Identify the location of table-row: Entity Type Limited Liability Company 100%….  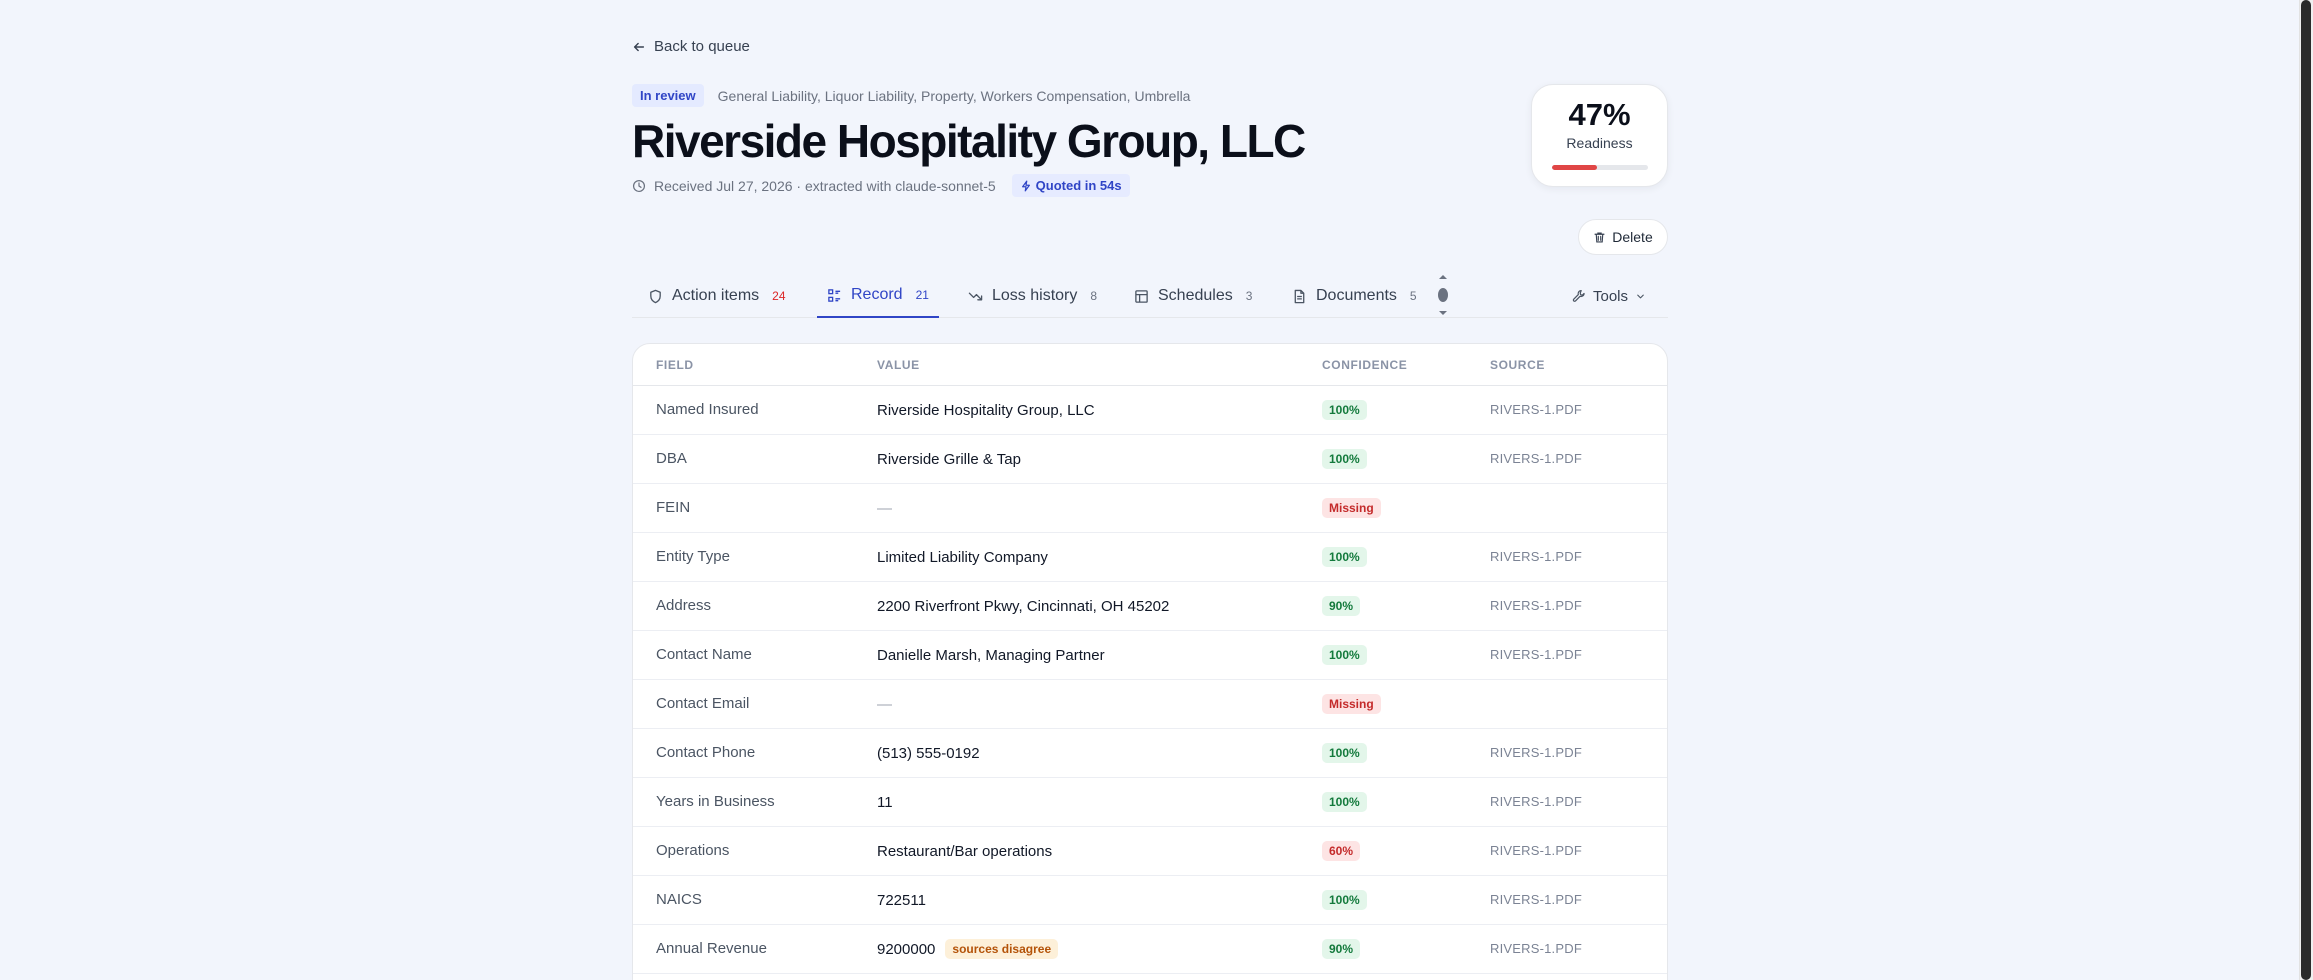
(1150, 557).